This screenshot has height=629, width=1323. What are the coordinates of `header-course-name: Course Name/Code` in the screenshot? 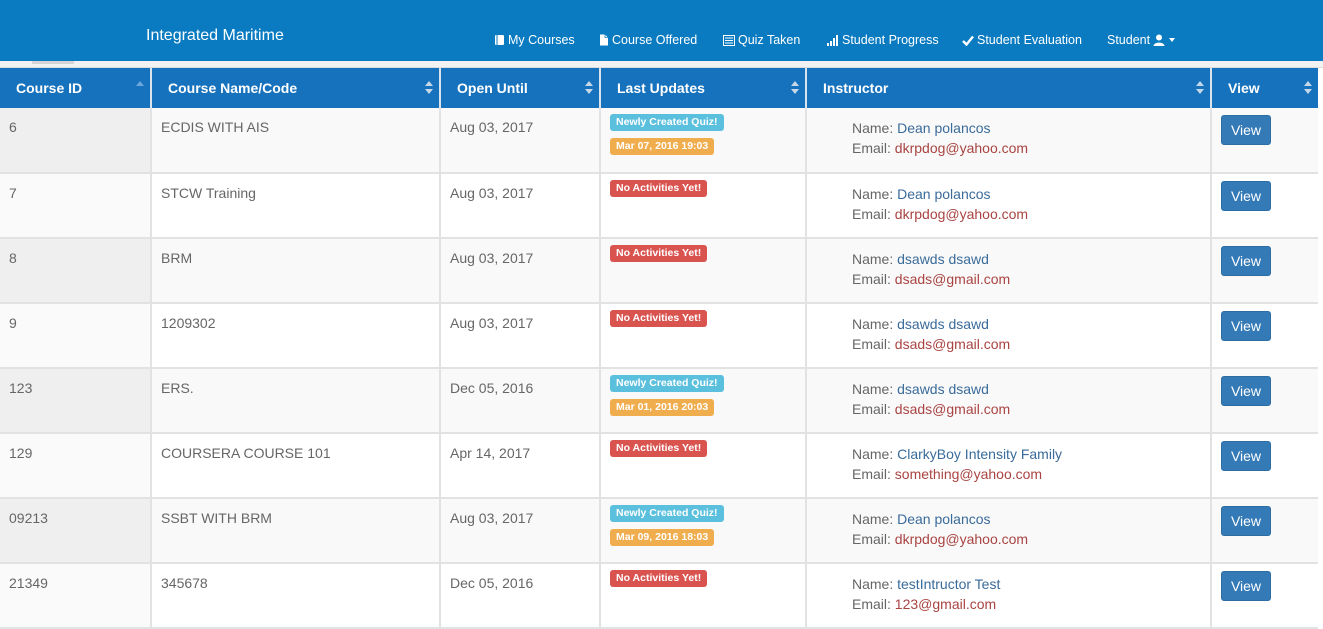 It's located at (296, 88).